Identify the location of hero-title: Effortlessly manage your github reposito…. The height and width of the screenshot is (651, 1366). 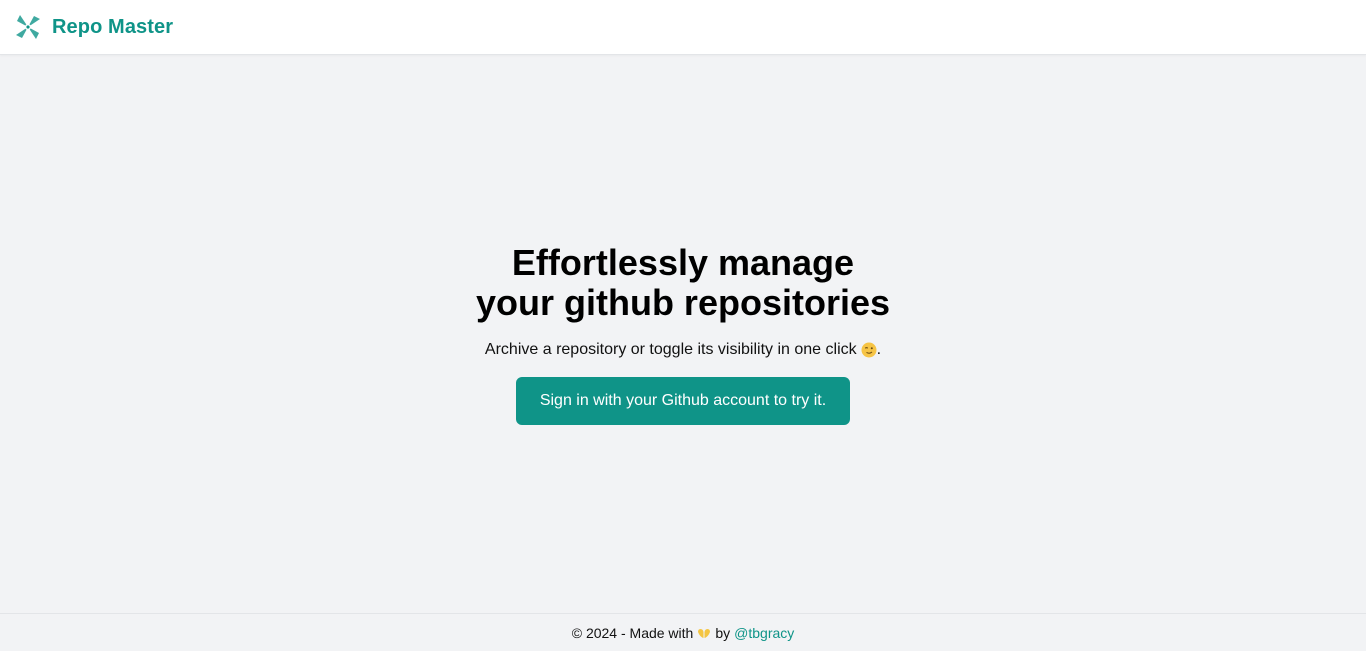
(683, 282).